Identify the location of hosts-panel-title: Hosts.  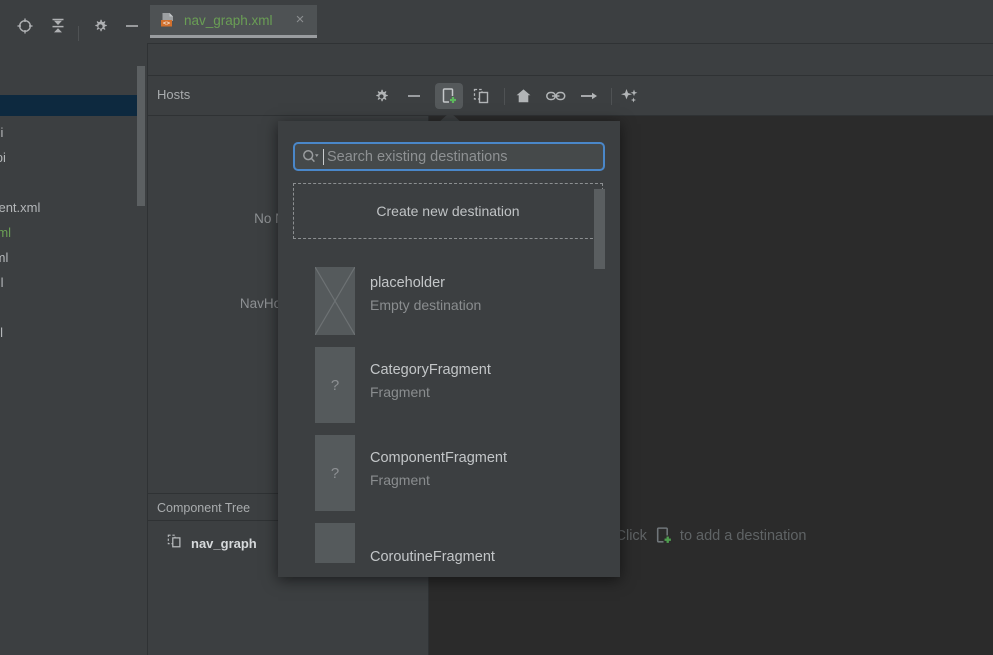
(174, 94).